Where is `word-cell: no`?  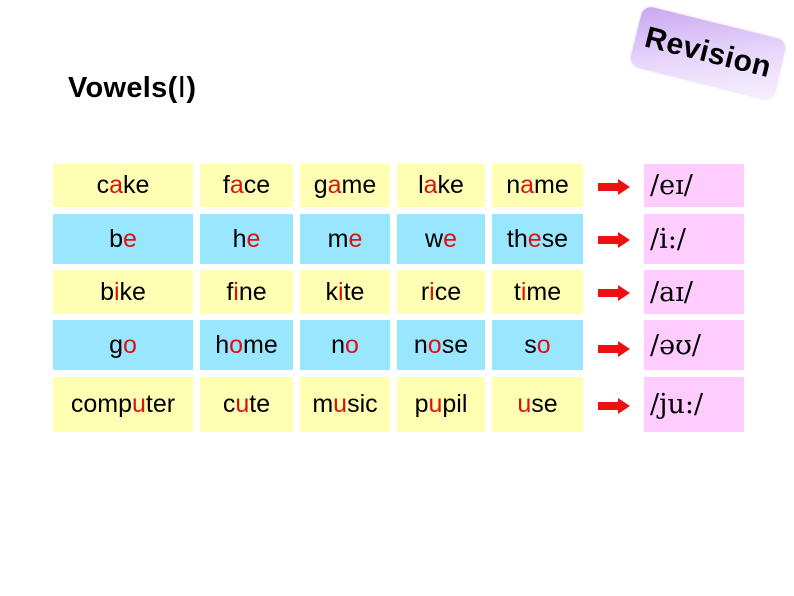 word-cell: no is located at coordinates (345, 345).